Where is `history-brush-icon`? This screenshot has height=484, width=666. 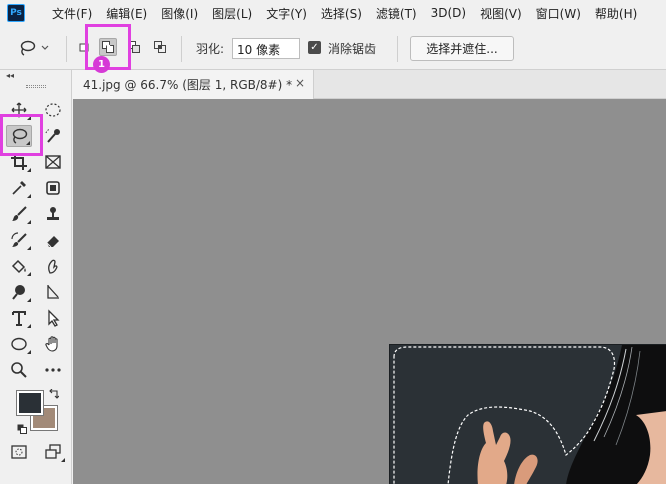 history-brush-icon is located at coordinates (19, 239).